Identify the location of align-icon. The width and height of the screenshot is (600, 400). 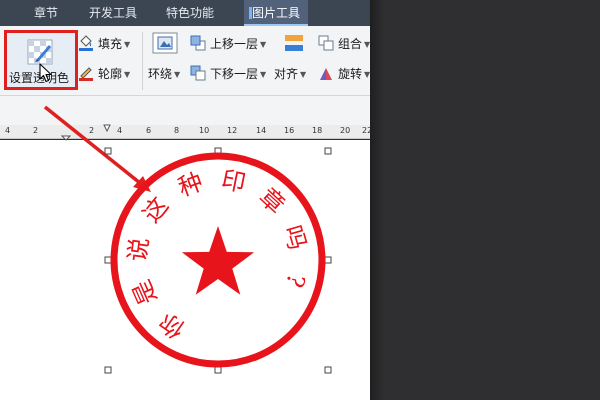
(294, 43).